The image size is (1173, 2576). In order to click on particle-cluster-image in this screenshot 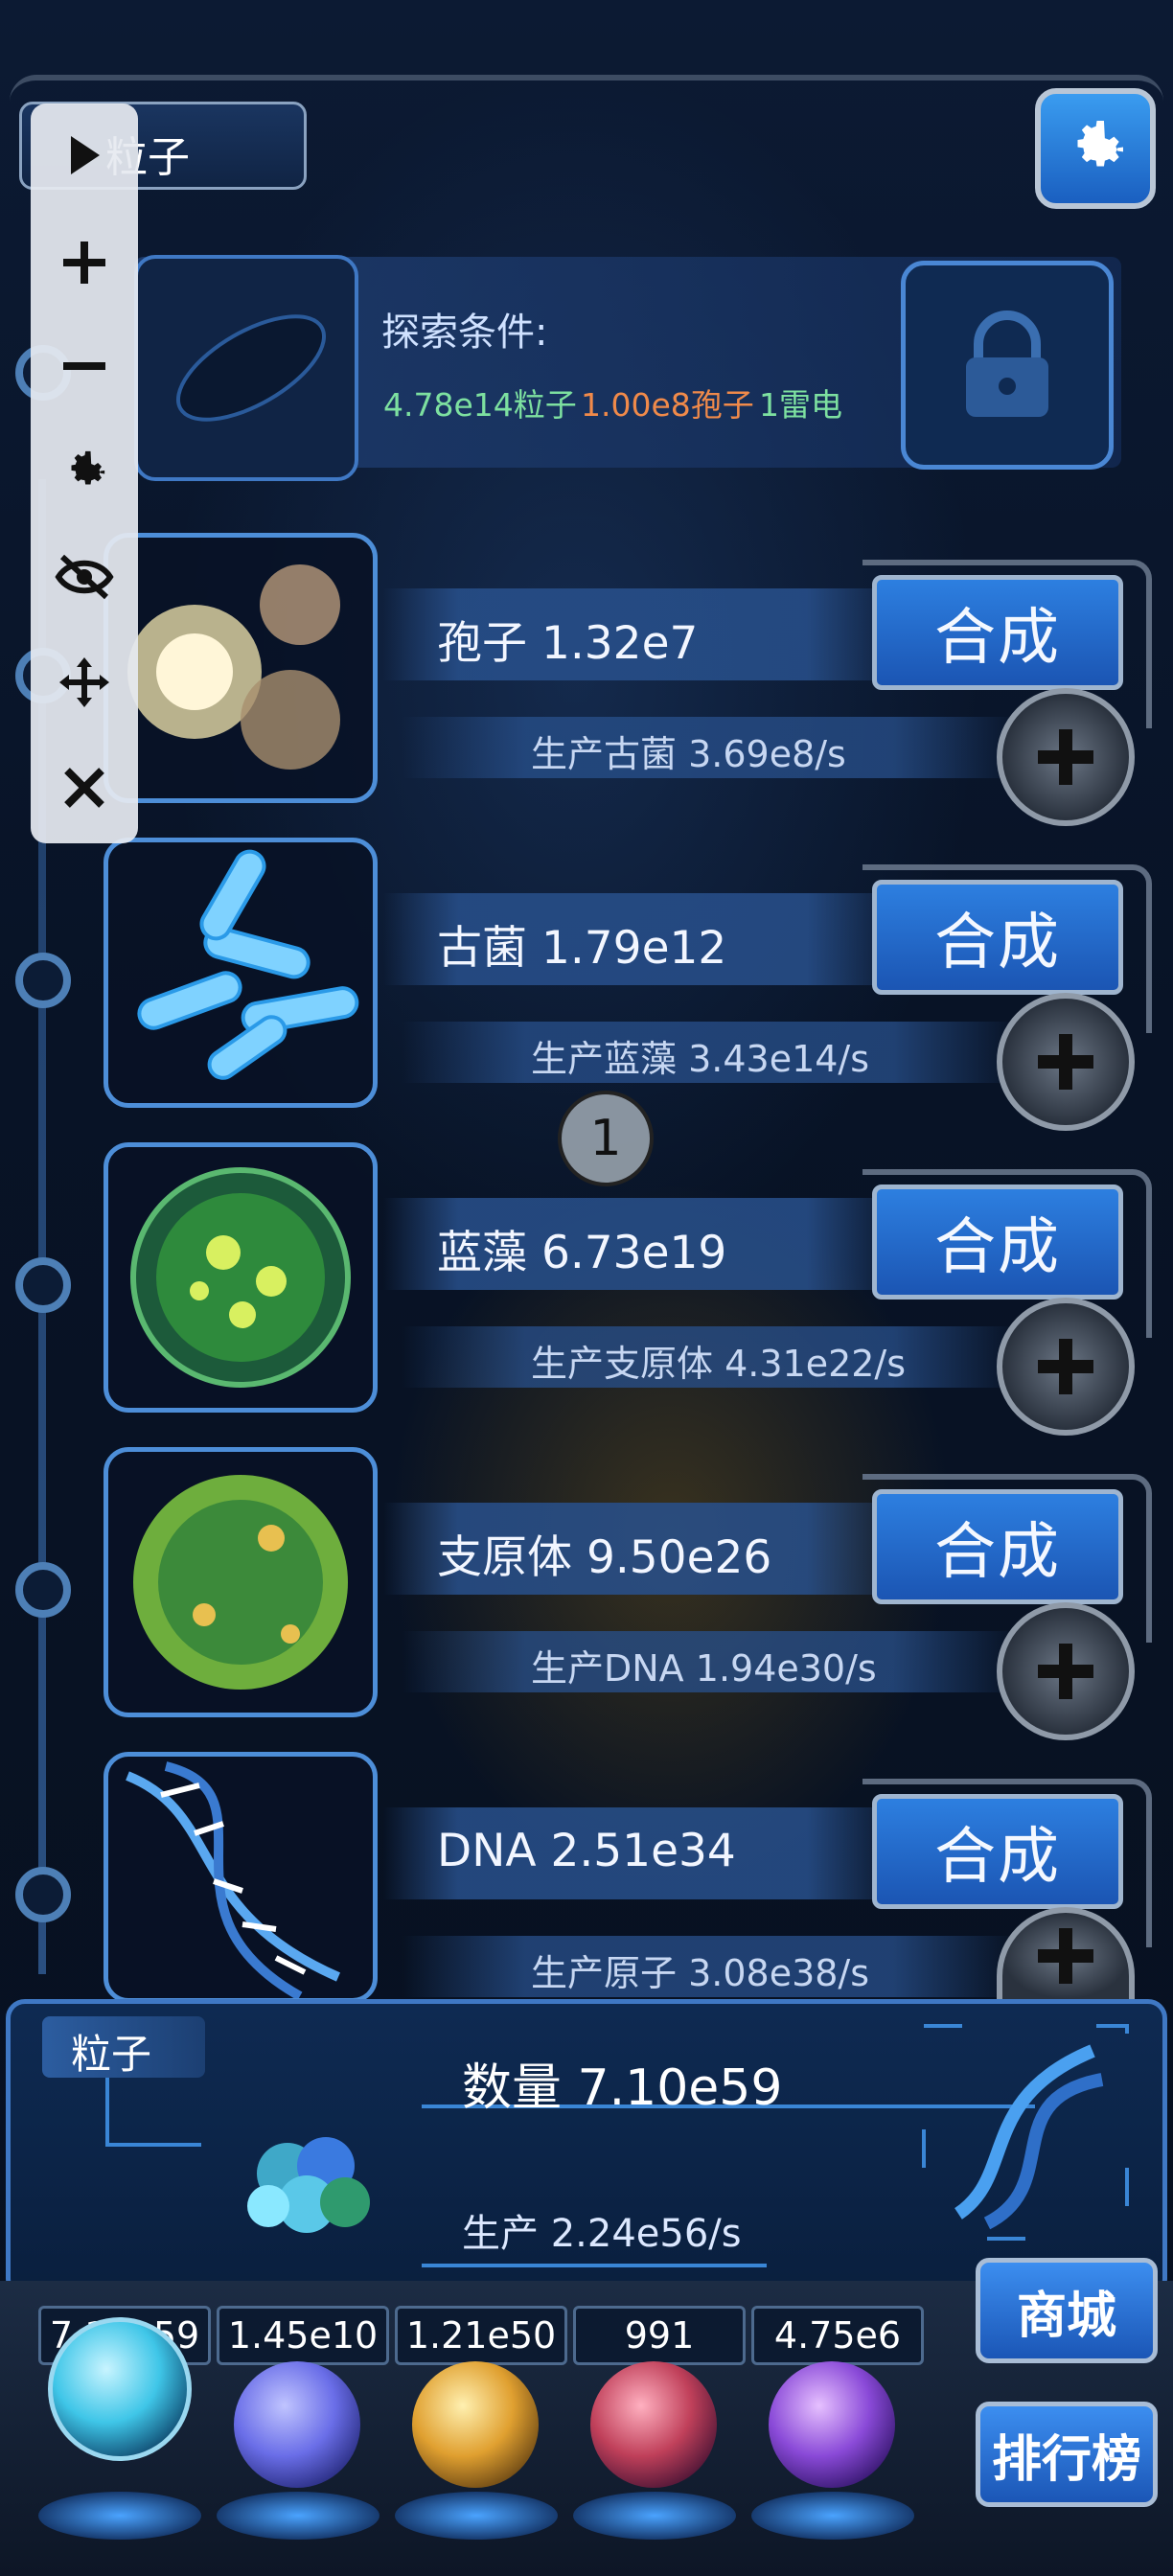, I will do `click(306, 2185)`.